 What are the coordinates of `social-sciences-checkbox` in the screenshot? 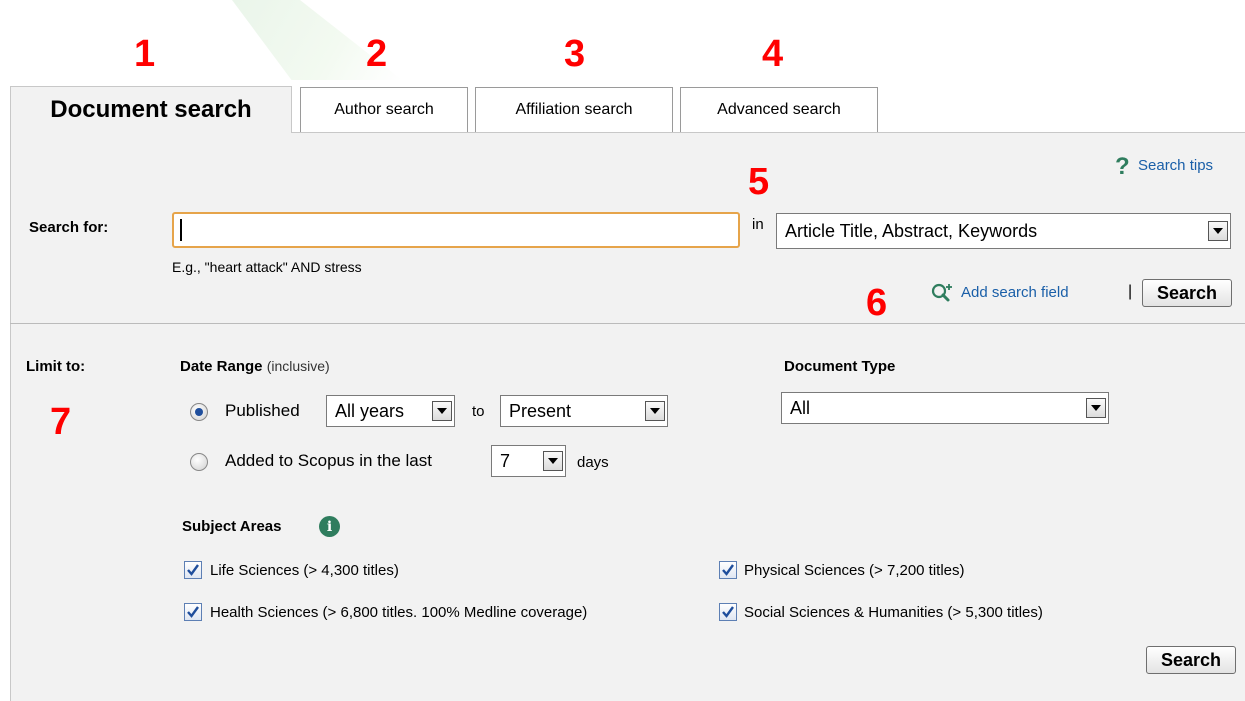 It's located at (728, 612).